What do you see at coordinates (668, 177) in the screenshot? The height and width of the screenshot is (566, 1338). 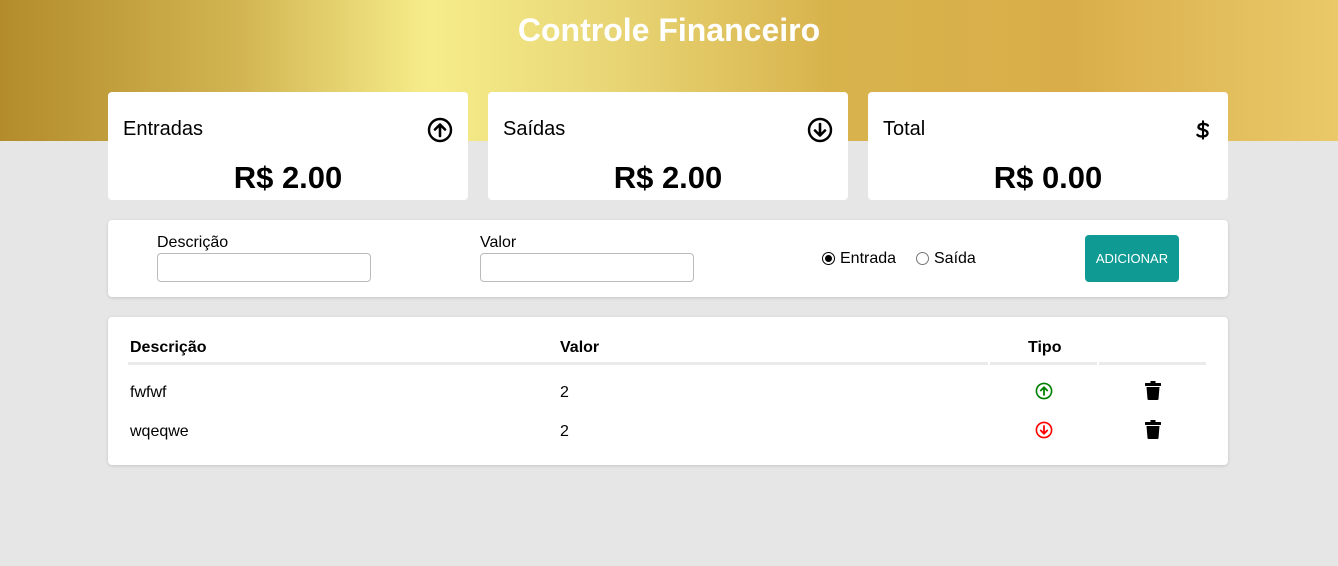 I see `expense-amount: R$ 2.00` at bounding box center [668, 177].